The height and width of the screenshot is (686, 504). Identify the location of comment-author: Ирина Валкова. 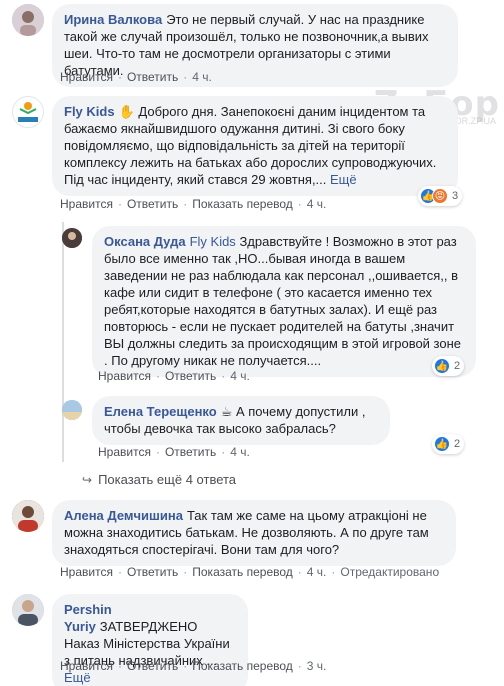
(113, 19).